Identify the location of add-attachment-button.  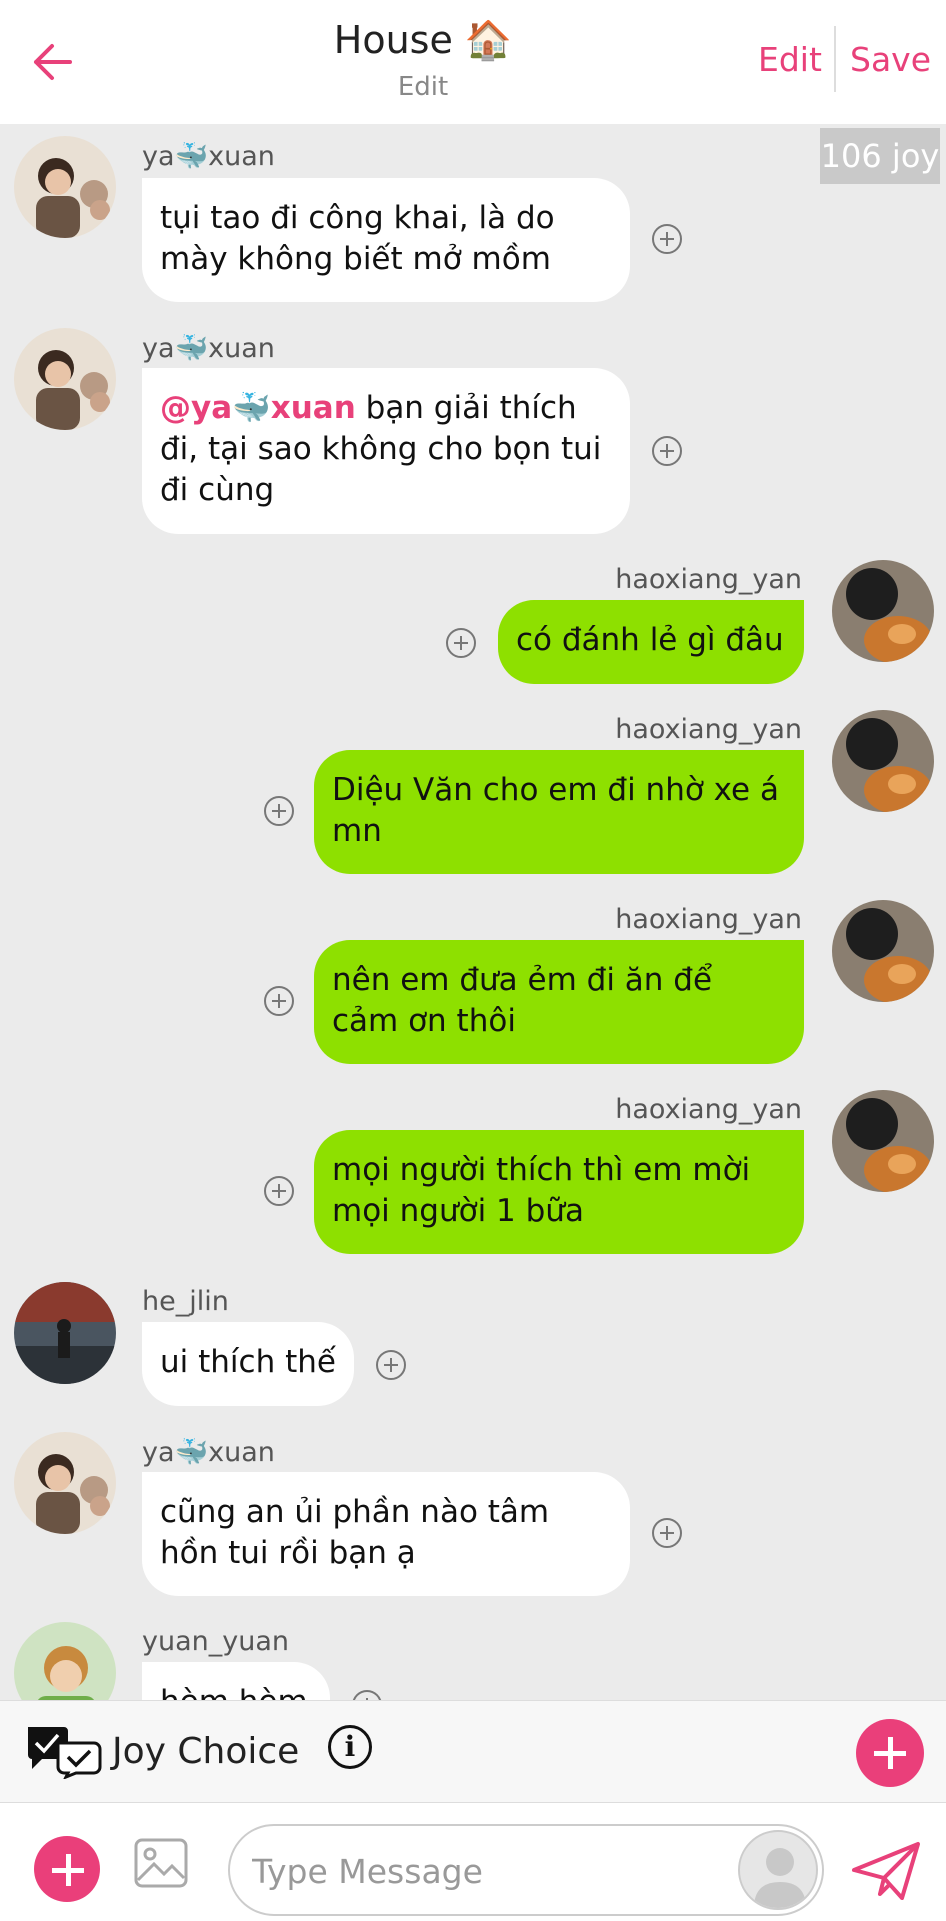
(67, 1869).